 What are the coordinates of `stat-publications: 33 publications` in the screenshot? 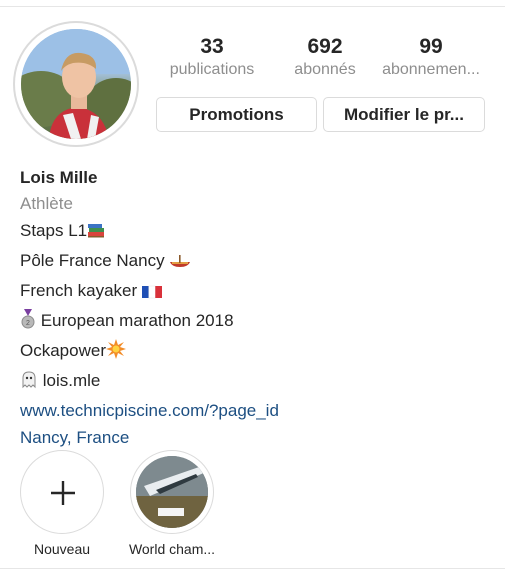 It's located at (212, 57).